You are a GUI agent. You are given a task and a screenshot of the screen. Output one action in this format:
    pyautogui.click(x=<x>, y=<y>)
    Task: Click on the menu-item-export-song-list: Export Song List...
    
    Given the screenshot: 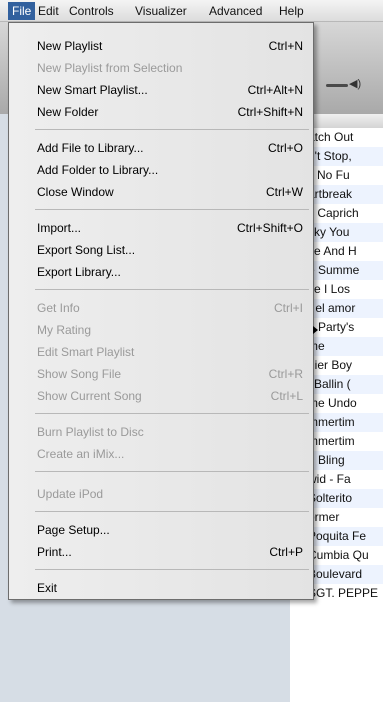 What is the action you would take?
    pyautogui.click(x=161, y=250)
    